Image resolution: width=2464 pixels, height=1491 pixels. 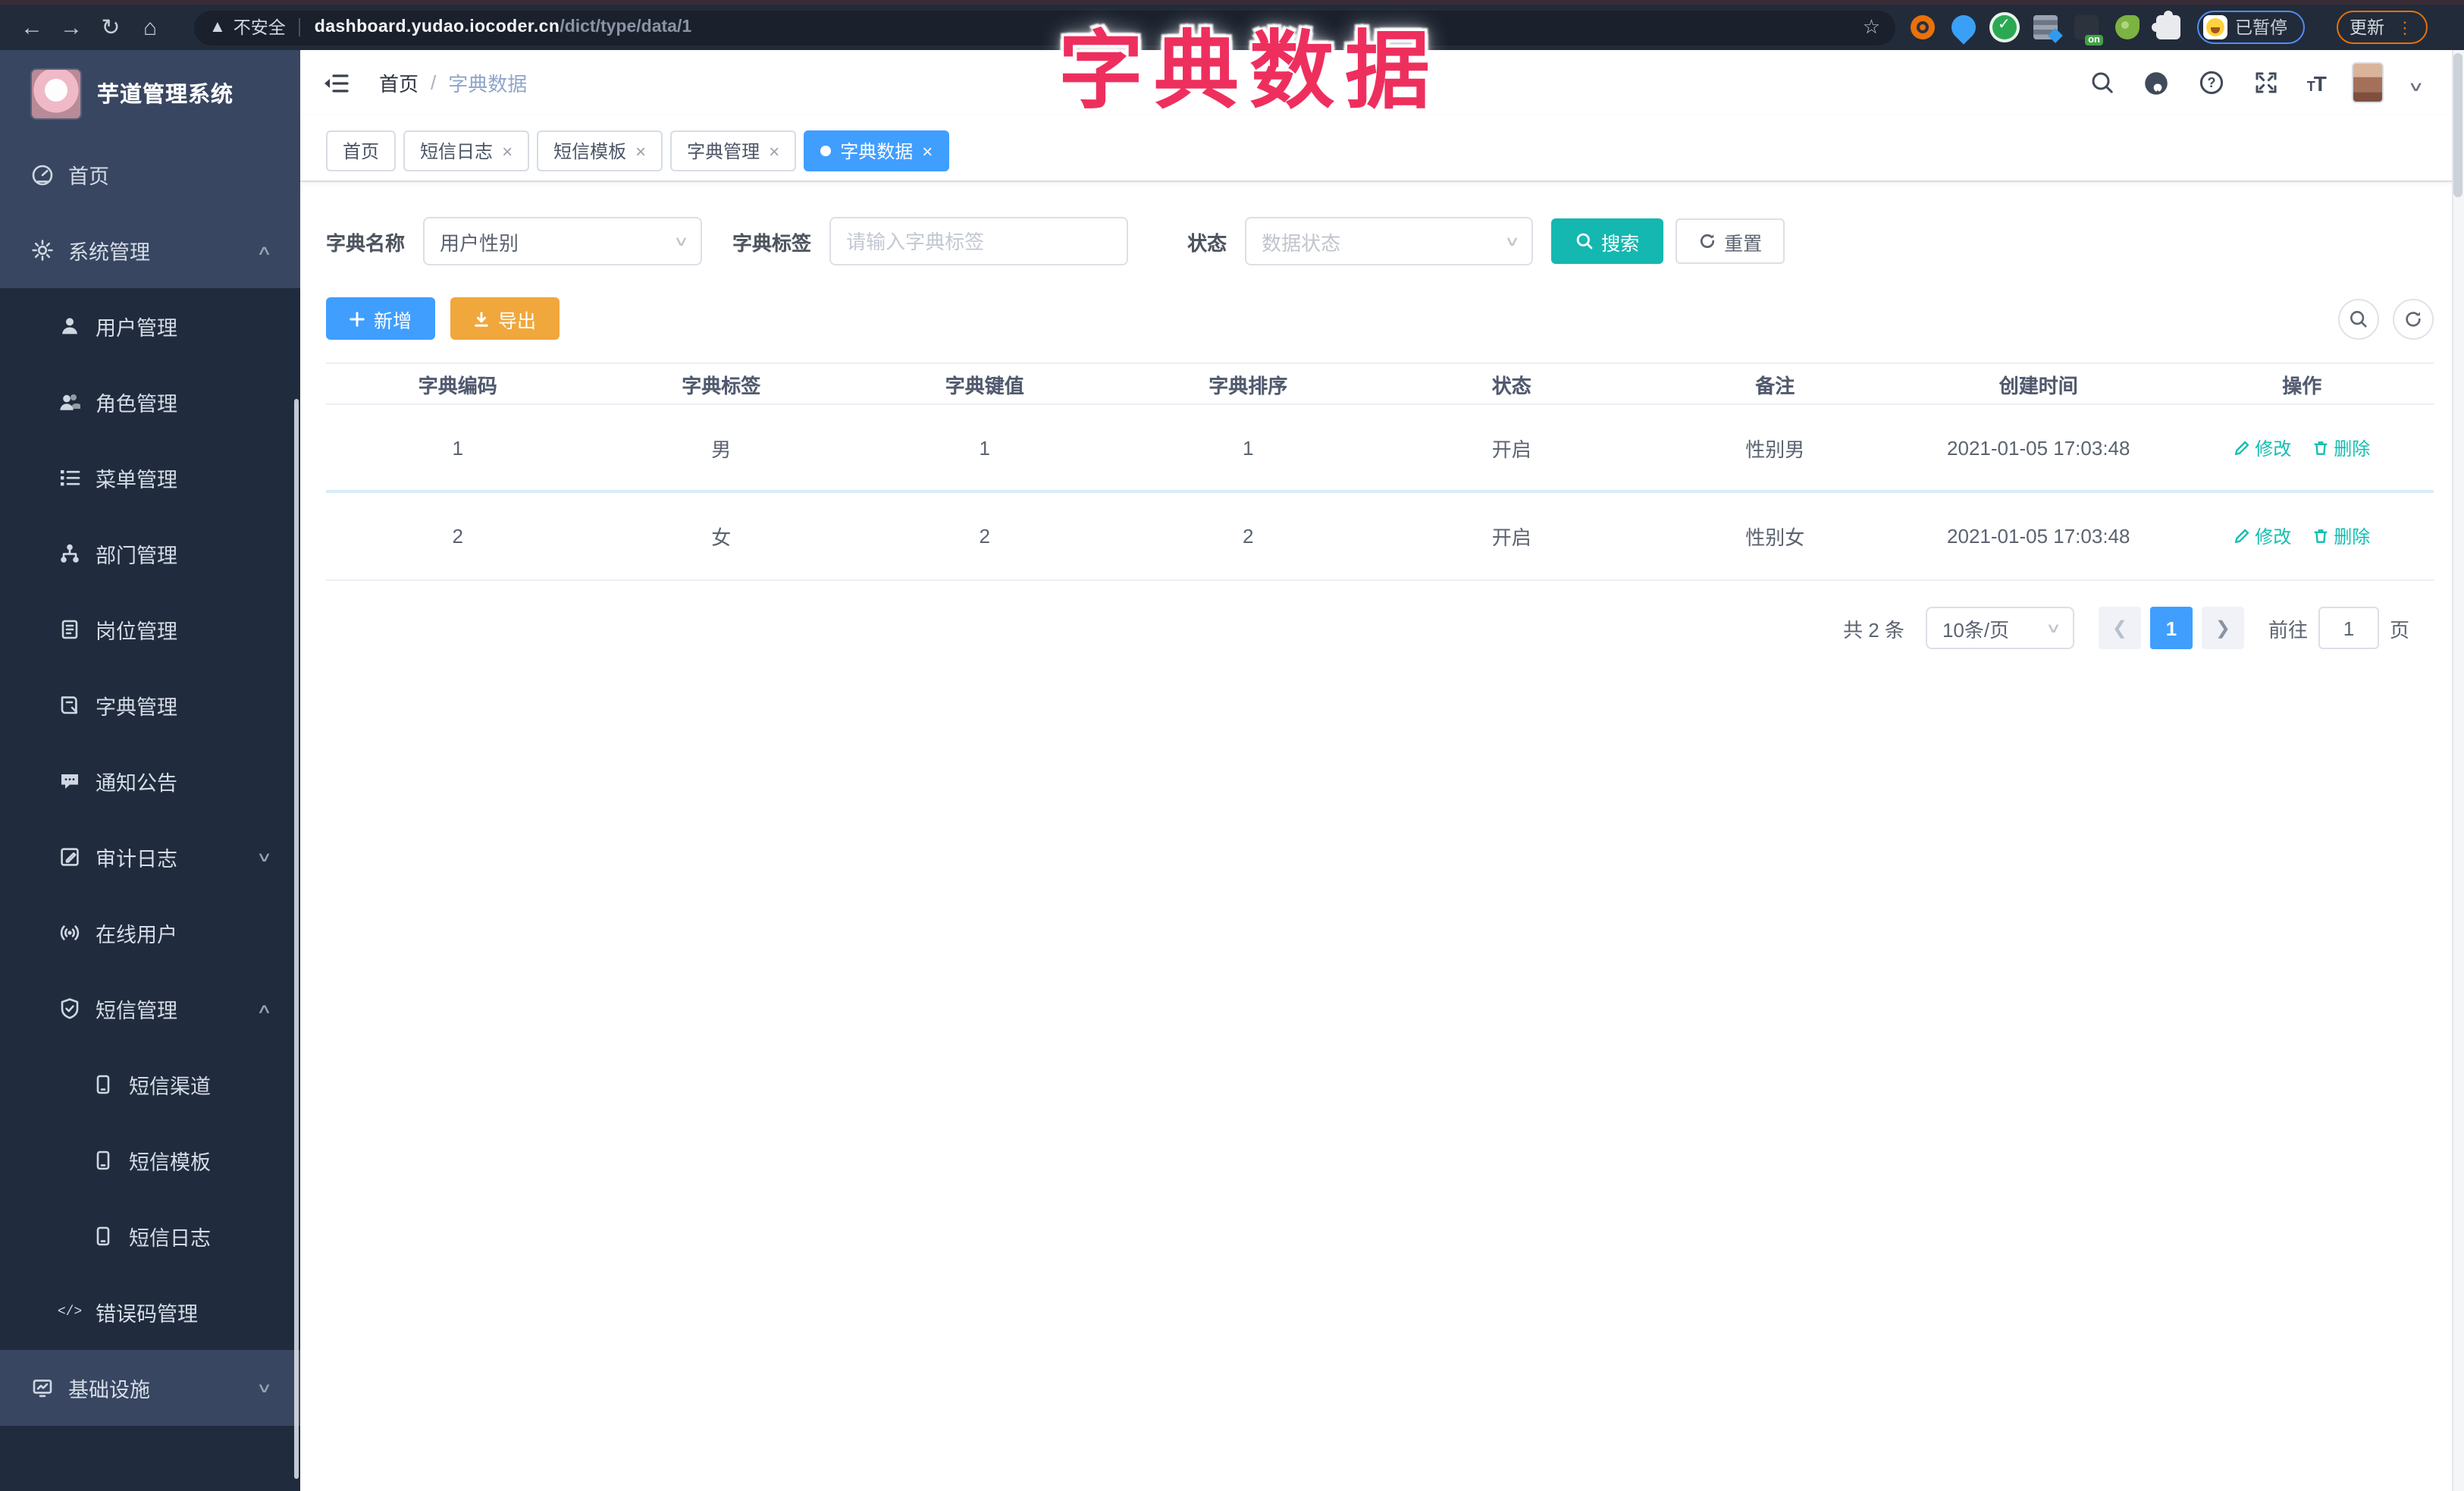 I want to click on current-page: 1, so click(x=2171, y=628).